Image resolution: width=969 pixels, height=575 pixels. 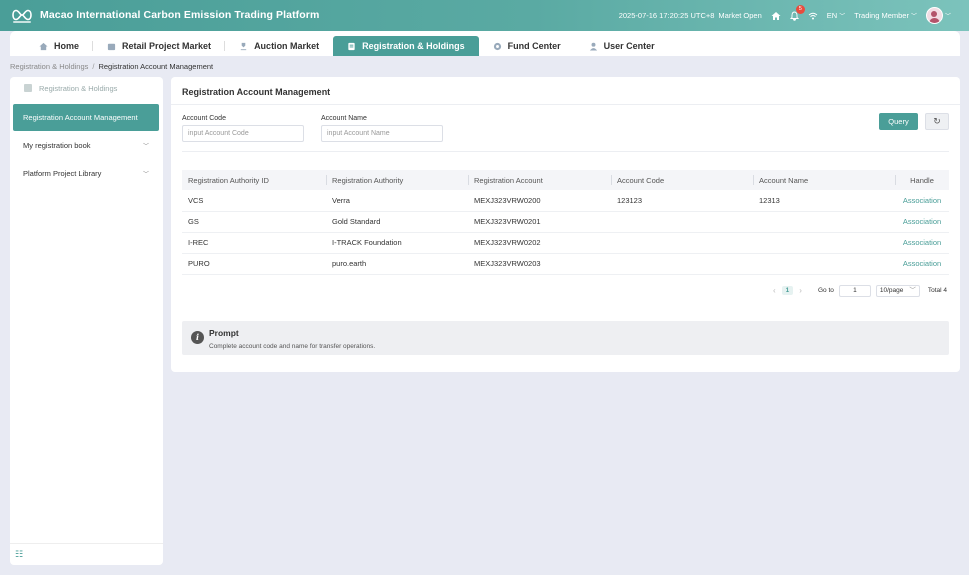 What do you see at coordinates (382, 133) in the screenshot?
I see `account-name-input: input Account Name` at bounding box center [382, 133].